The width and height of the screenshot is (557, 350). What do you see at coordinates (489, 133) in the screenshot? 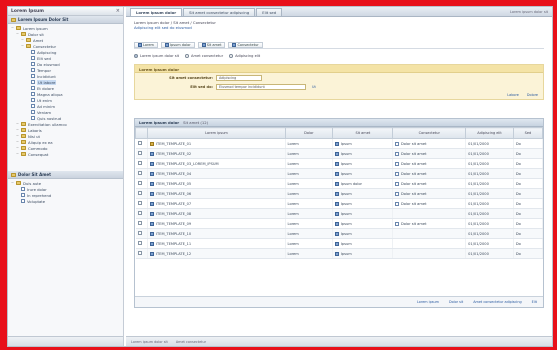
I see `column-header: Adipiscing elit` at bounding box center [489, 133].